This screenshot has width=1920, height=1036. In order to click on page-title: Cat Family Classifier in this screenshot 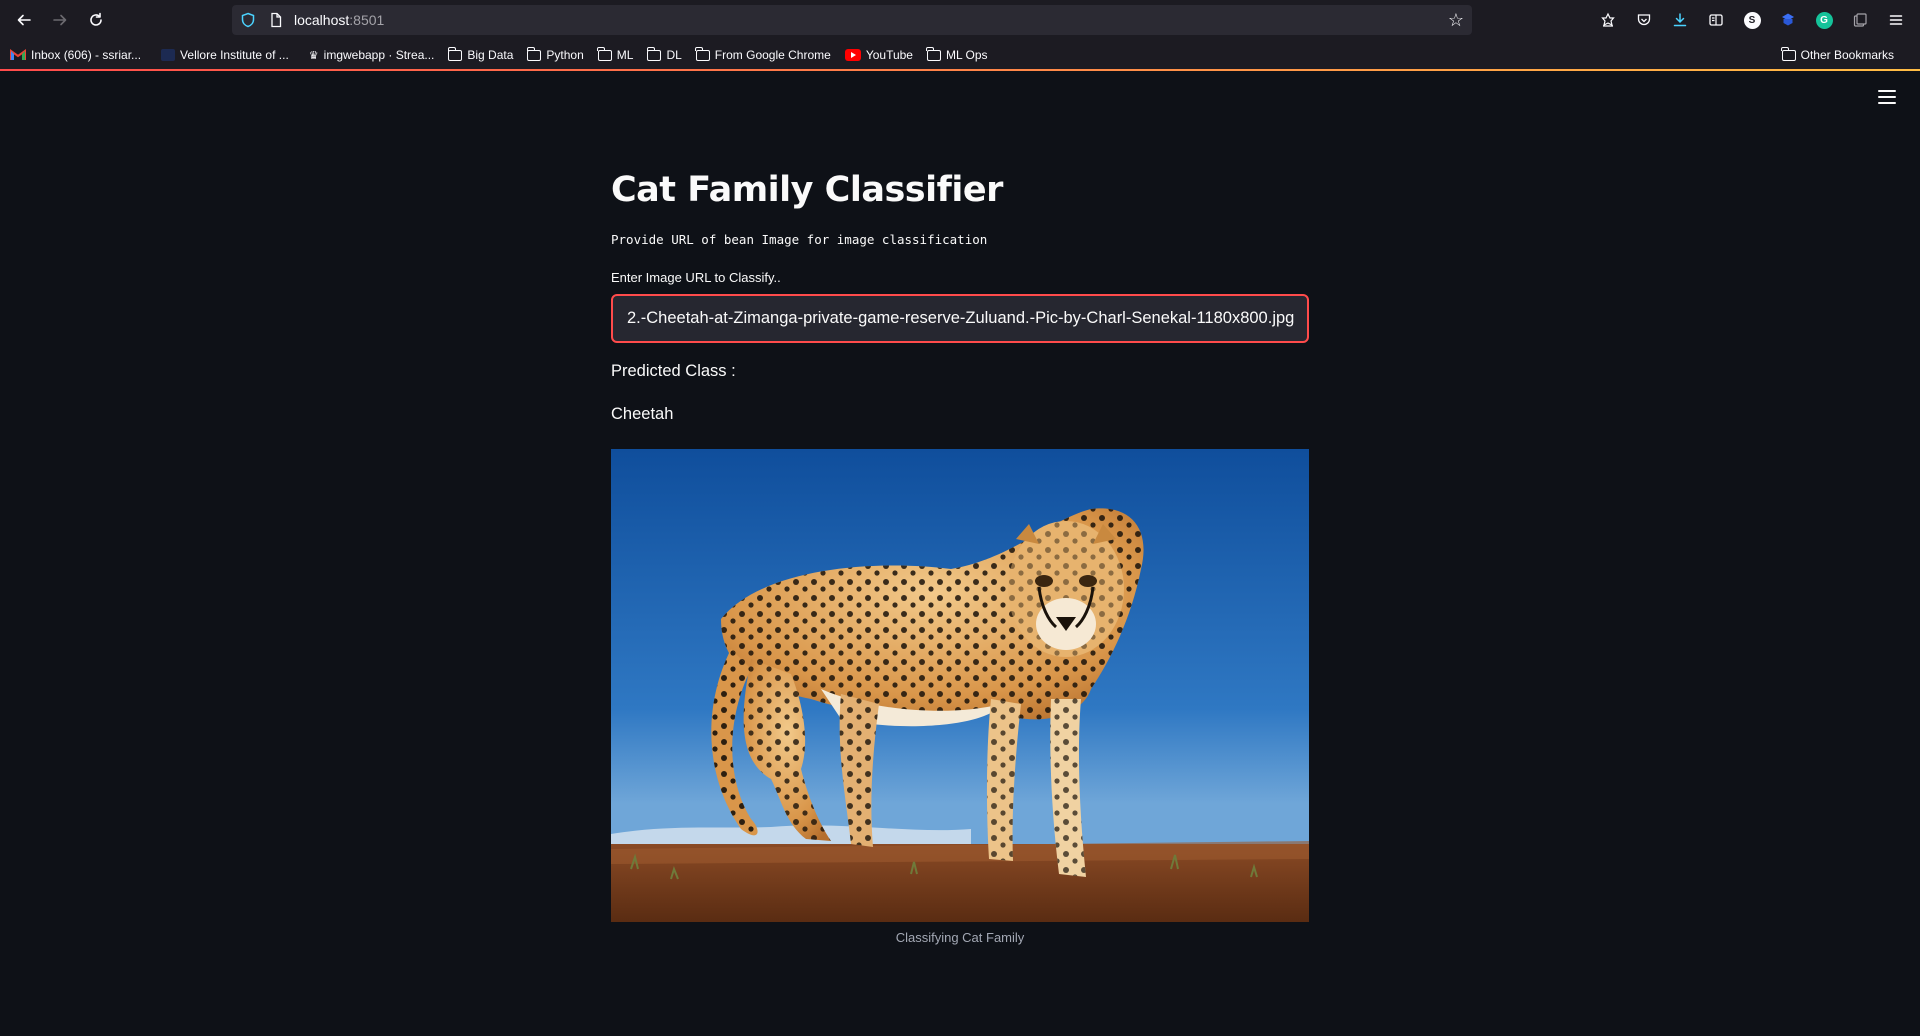, I will do `click(807, 190)`.